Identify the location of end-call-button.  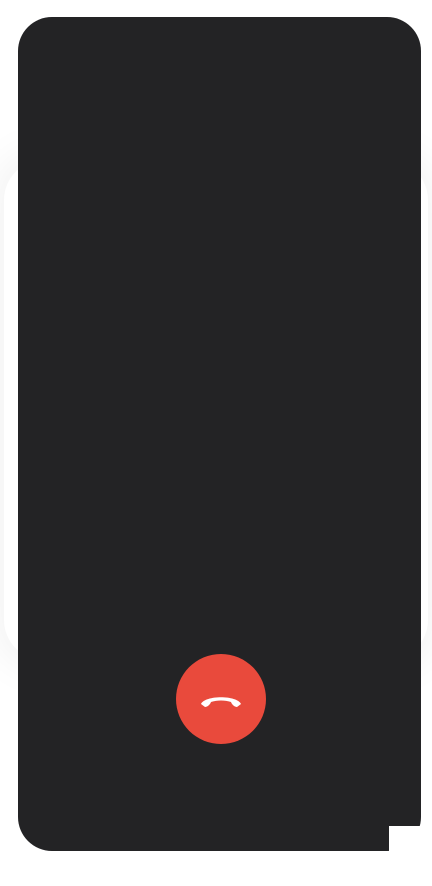
(221, 699).